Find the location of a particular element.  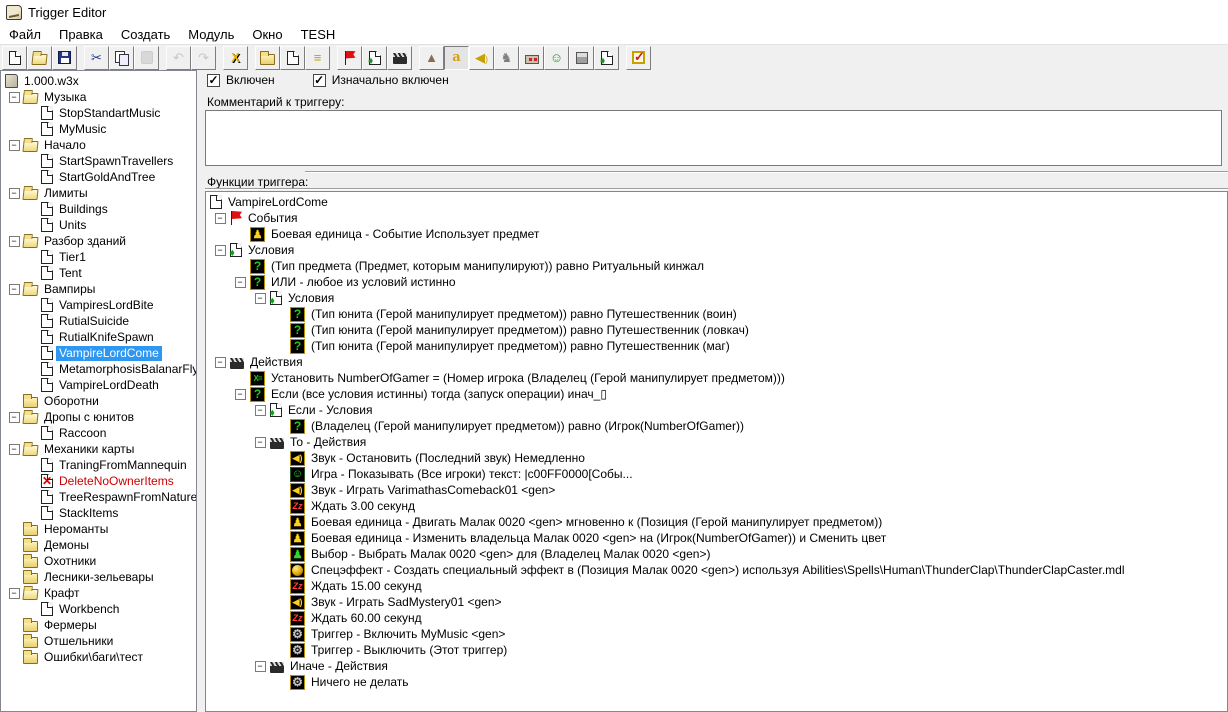

function-tree-item: − Действия is located at coordinates (716, 362).